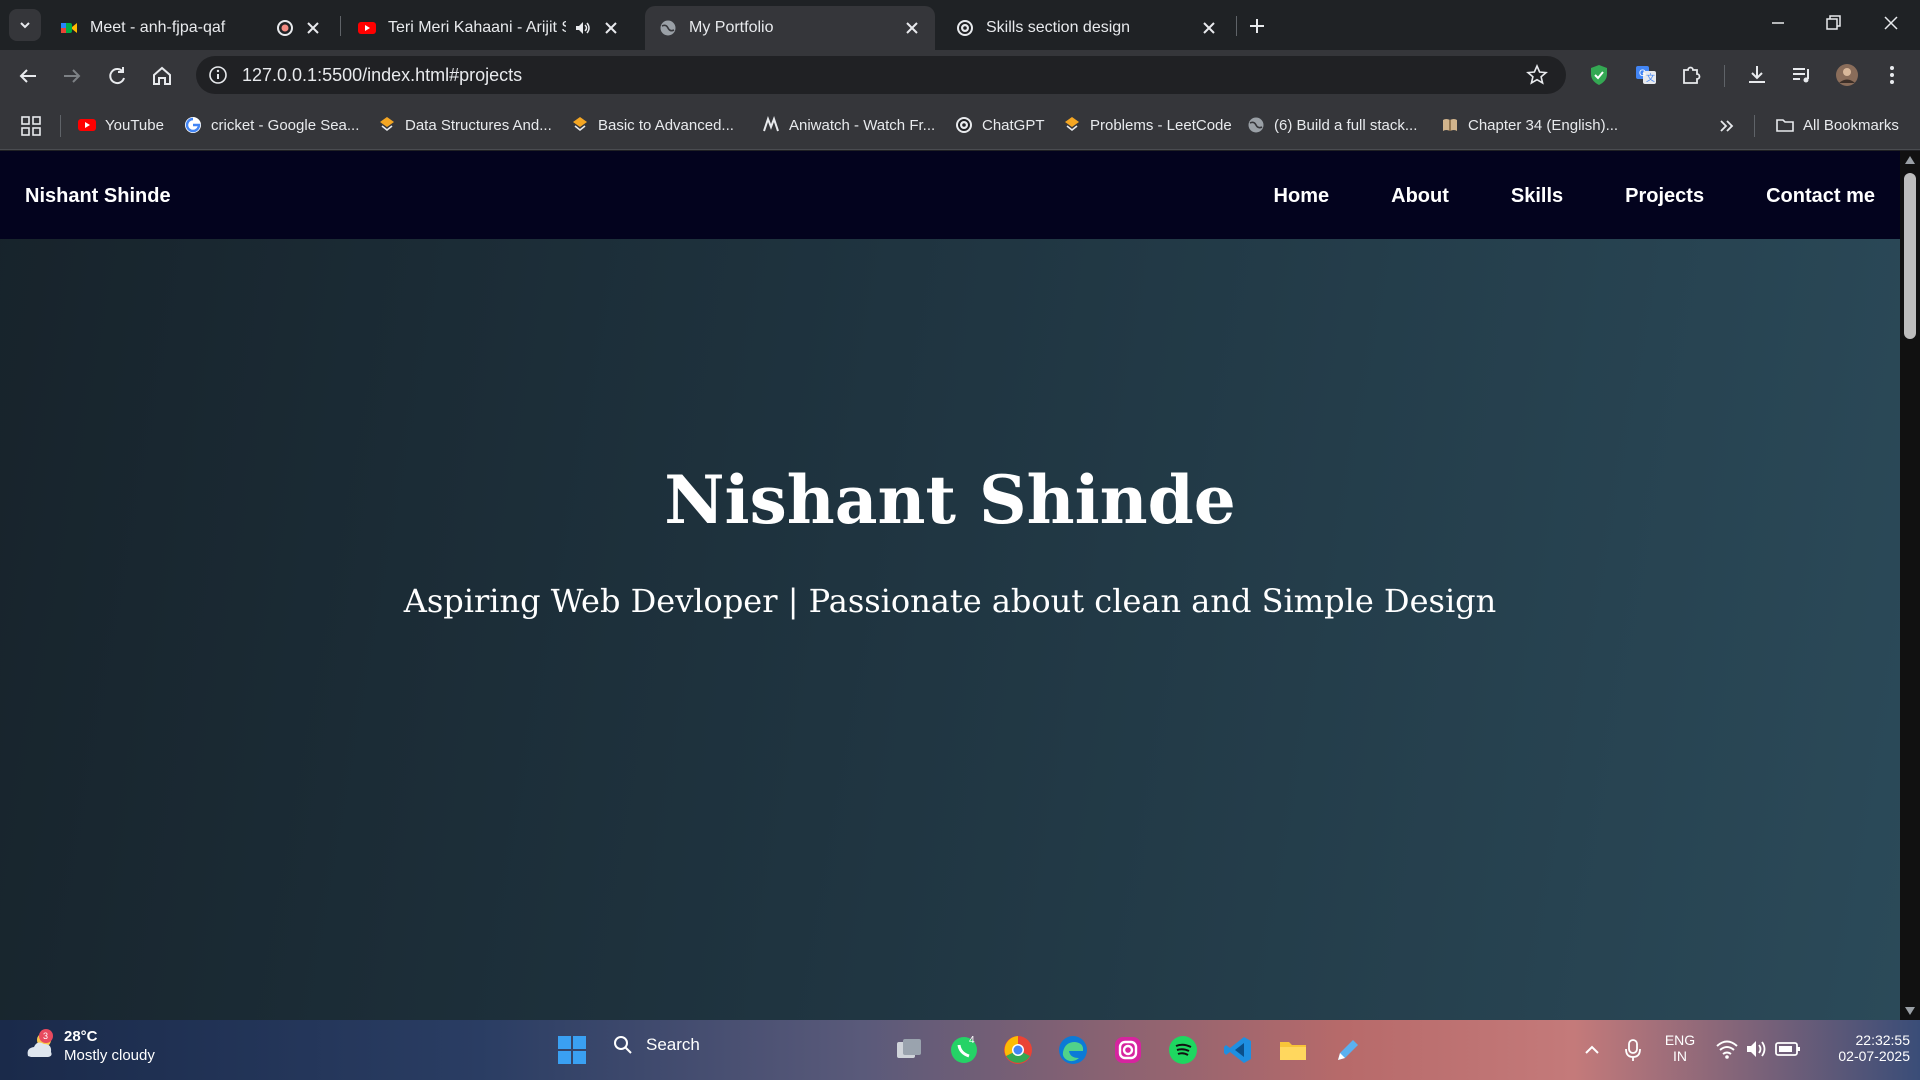 The width and height of the screenshot is (1920, 1080). What do you see at coordinates (382, 75) in the screenshot?
I see `url-text: 127.0.0.1:5500/index.html#projects` at bounding box center [382, 75].